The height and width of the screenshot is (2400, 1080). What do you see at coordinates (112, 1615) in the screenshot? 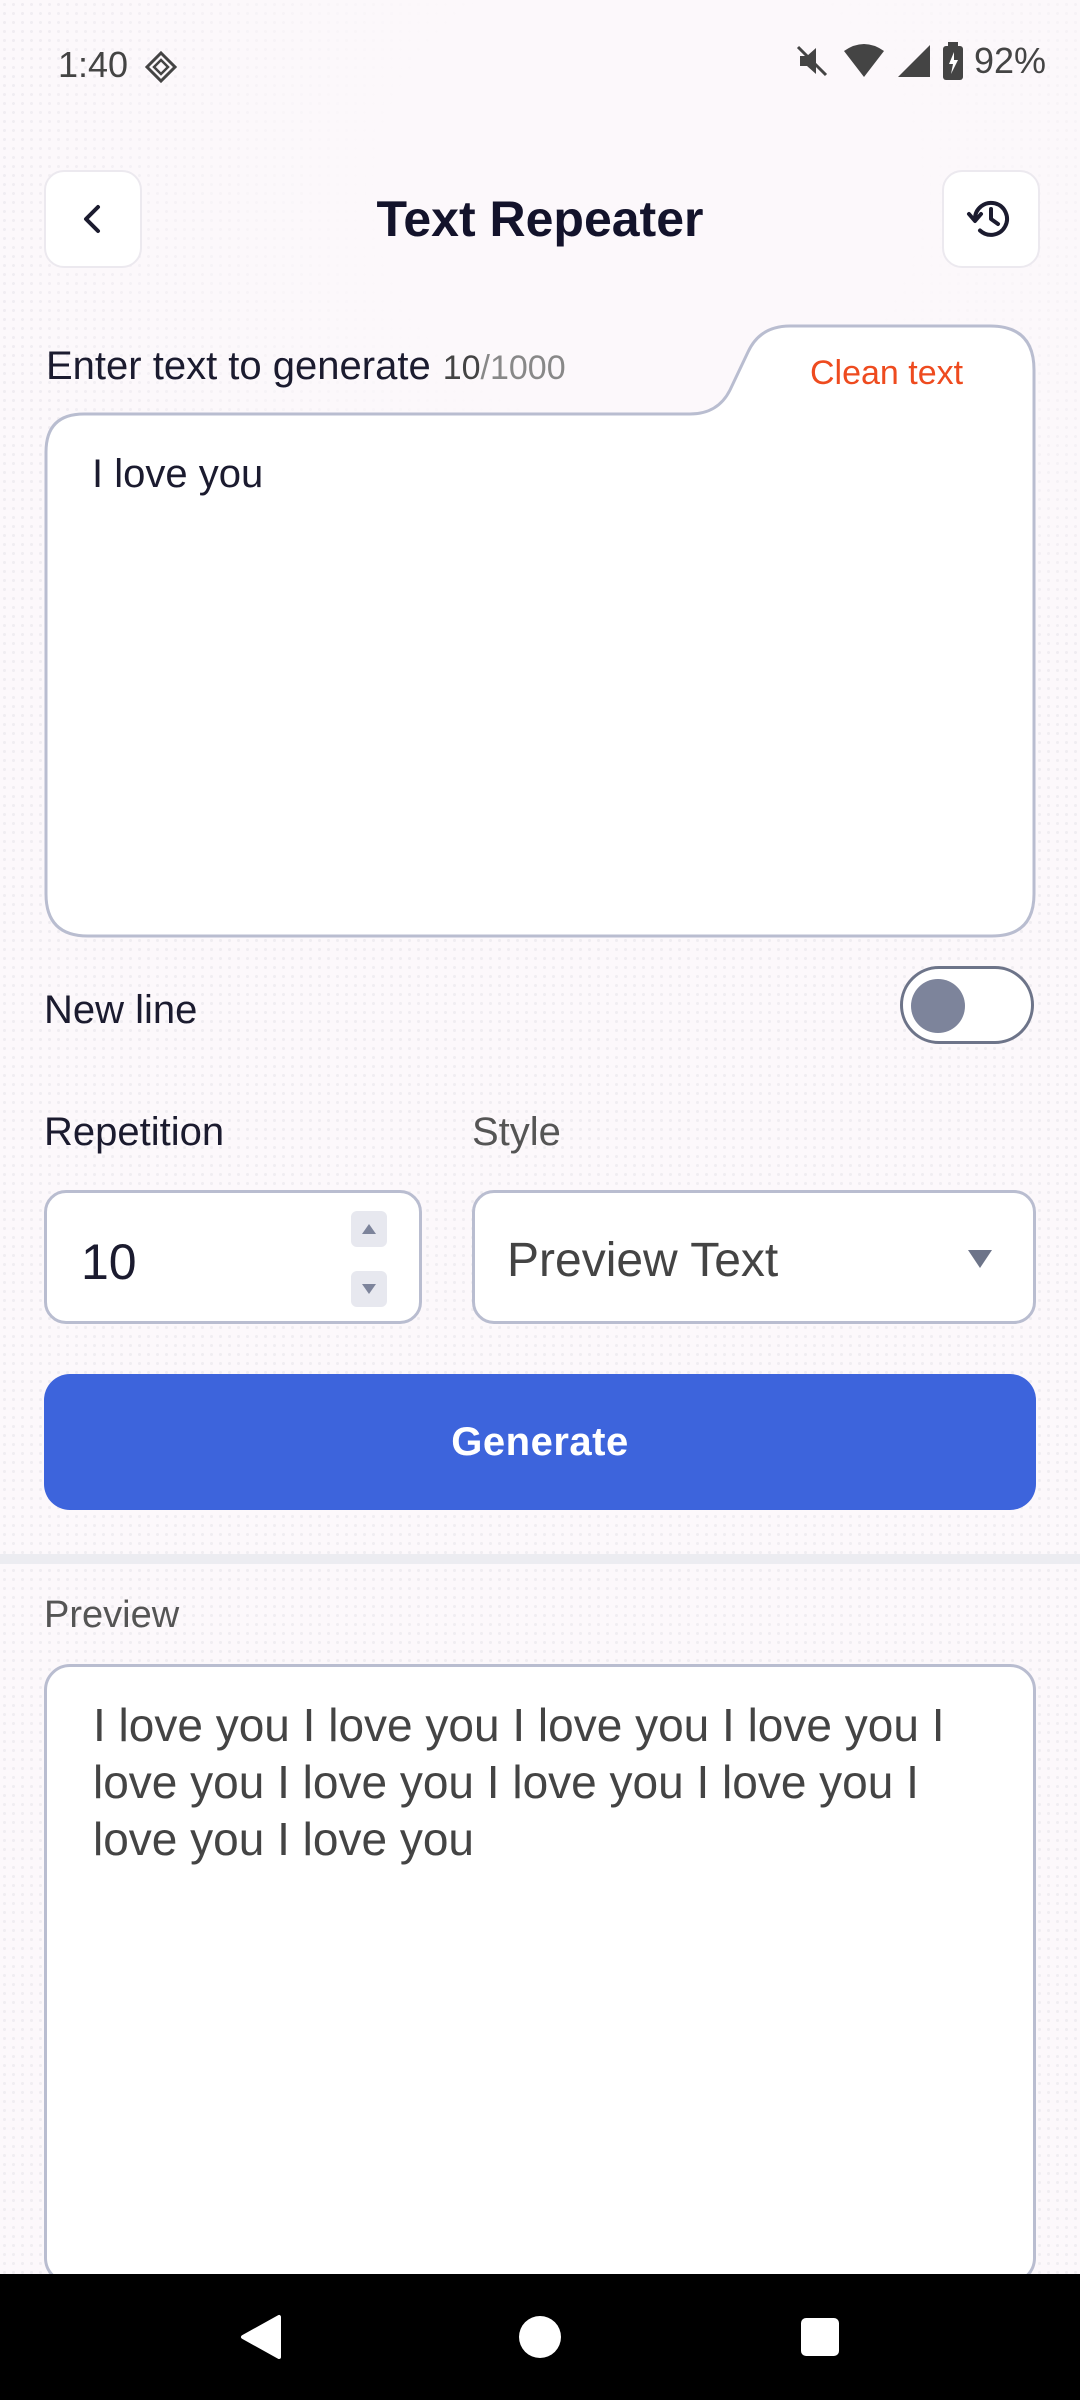
I see `preview-label: Preview` at bounding box center [112, 1615].